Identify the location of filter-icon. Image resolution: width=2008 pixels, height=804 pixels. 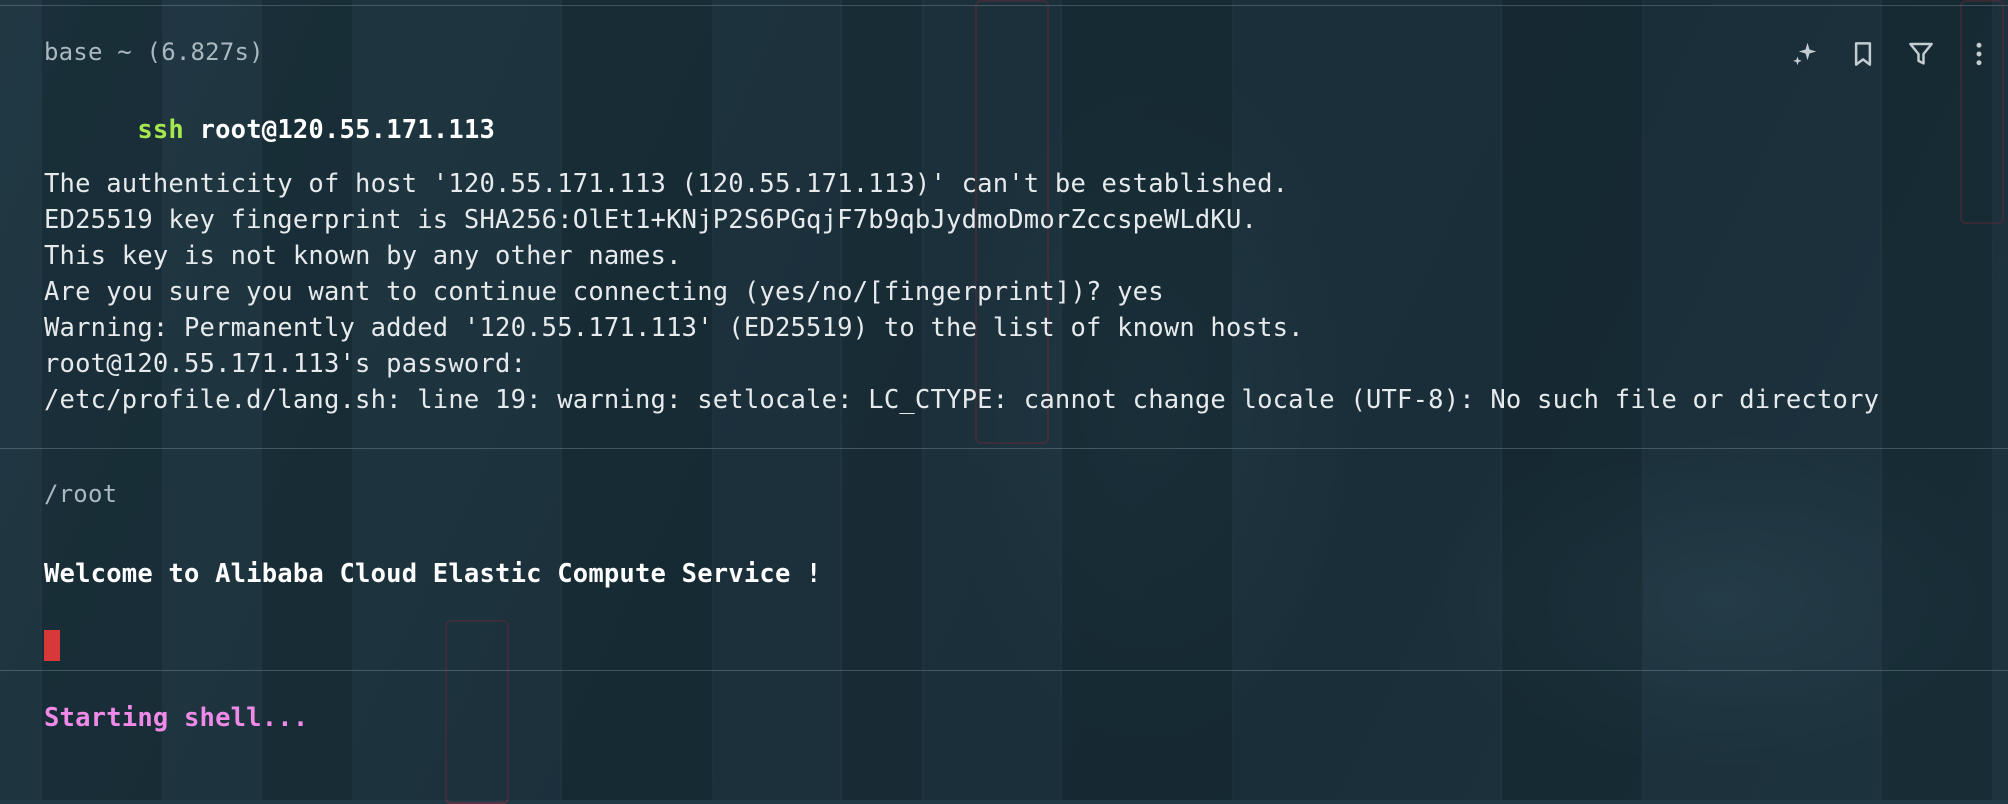
(1921, 53).